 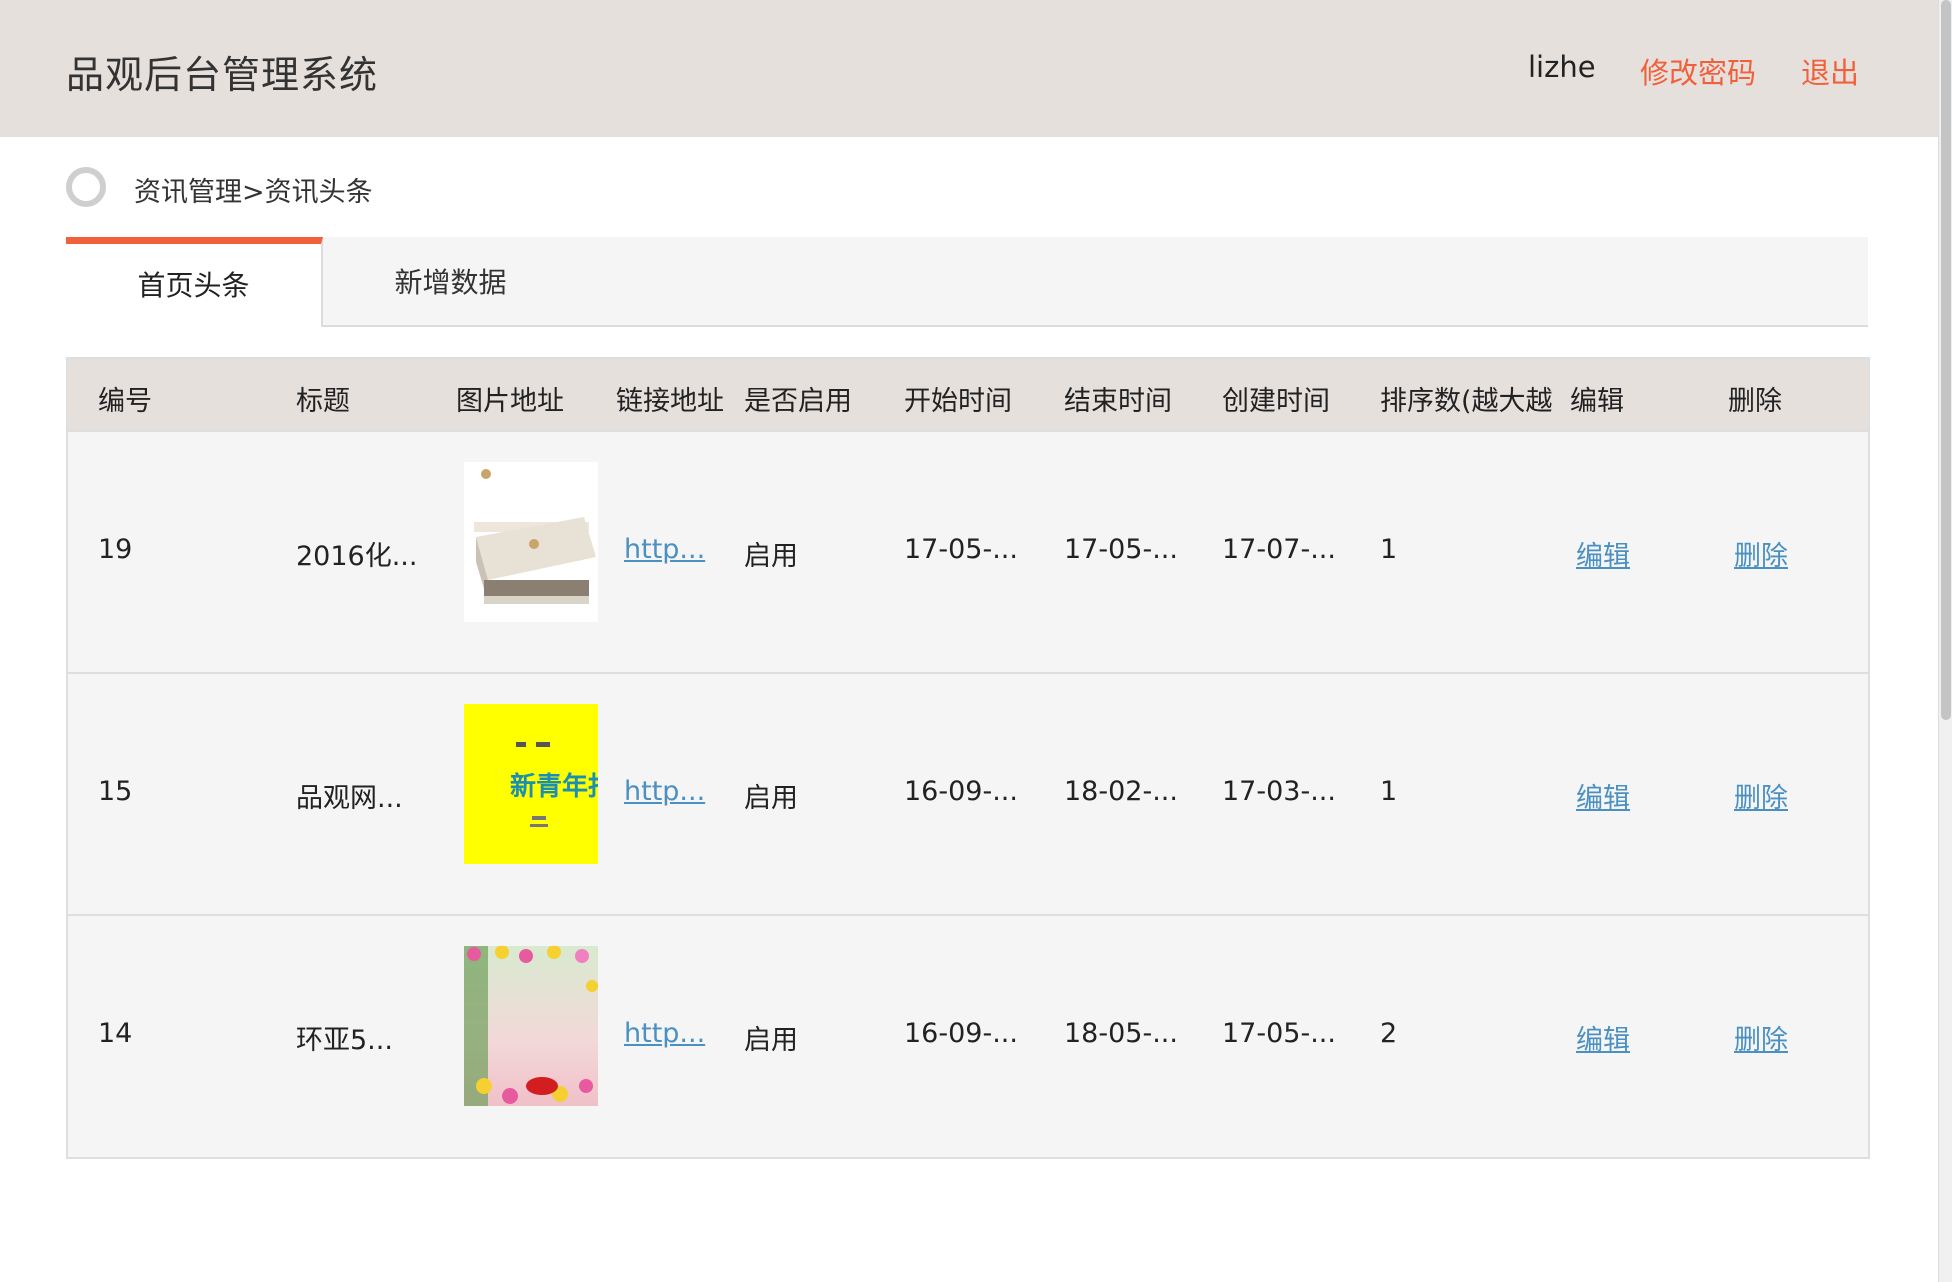 What do you see at coordinates (1830, 71) in the screenshot?
I see `logout-link: 退出` at bounding box center [1830, 71].